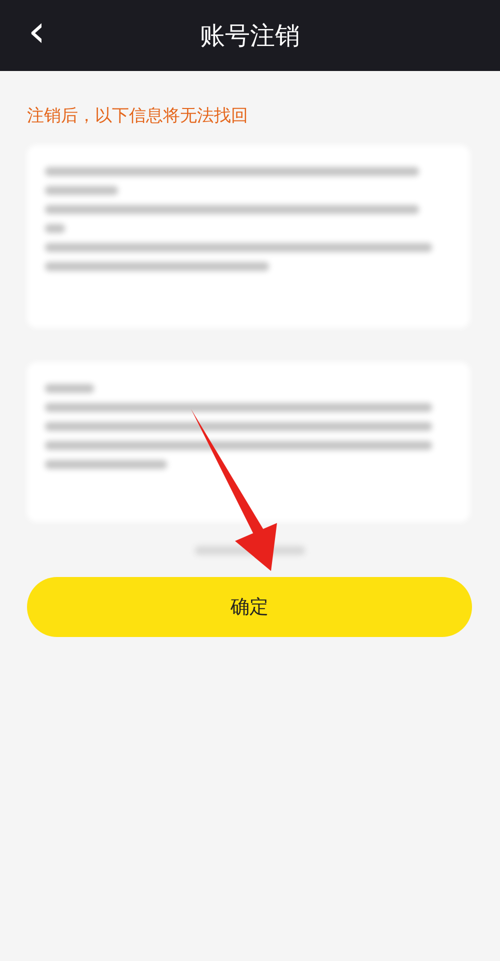 The width and height of the screenshot is (500, 961). Describe the element at coordinates (138, 116) in the screenshot. I see `warning-text: 注销后，以下信息将无法找回` at that location.